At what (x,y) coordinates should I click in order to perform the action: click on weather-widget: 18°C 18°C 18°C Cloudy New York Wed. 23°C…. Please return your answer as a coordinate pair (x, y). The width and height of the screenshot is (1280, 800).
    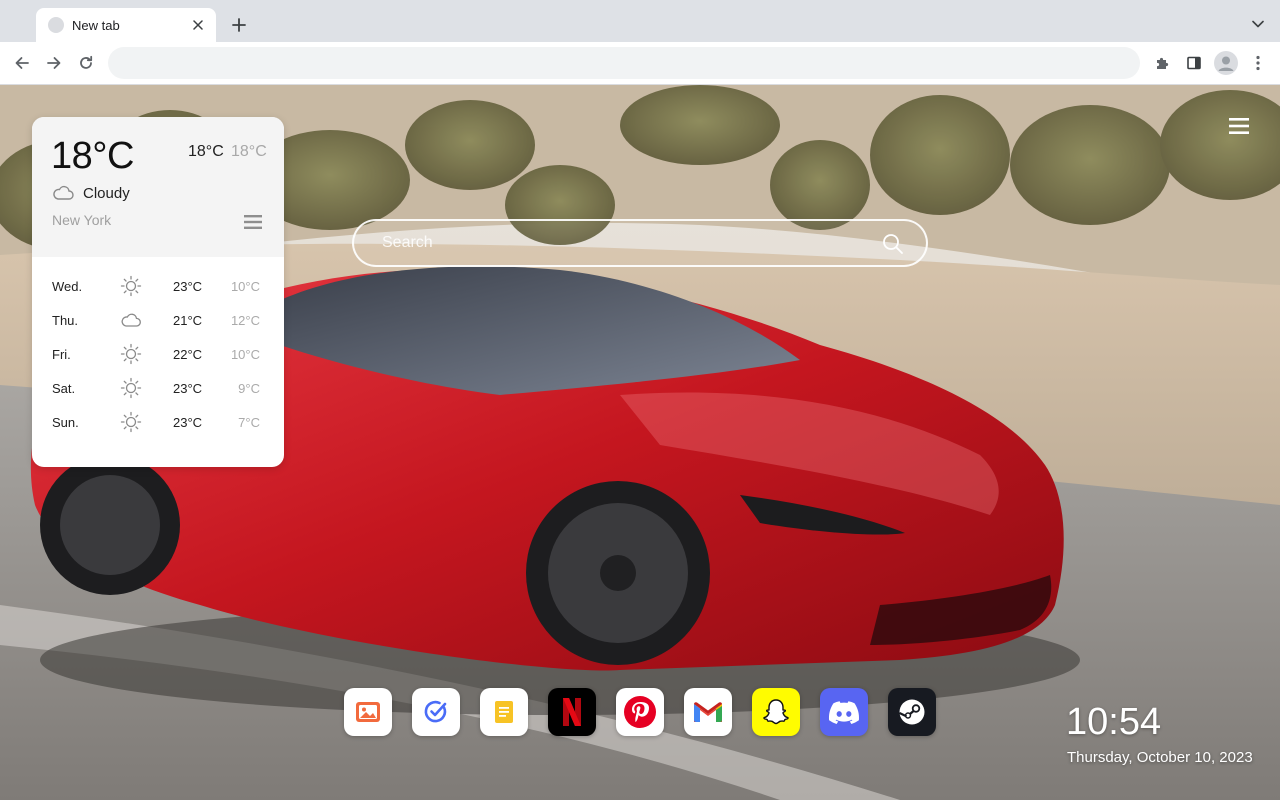
    Looking at the image, I should click on (158, 292).